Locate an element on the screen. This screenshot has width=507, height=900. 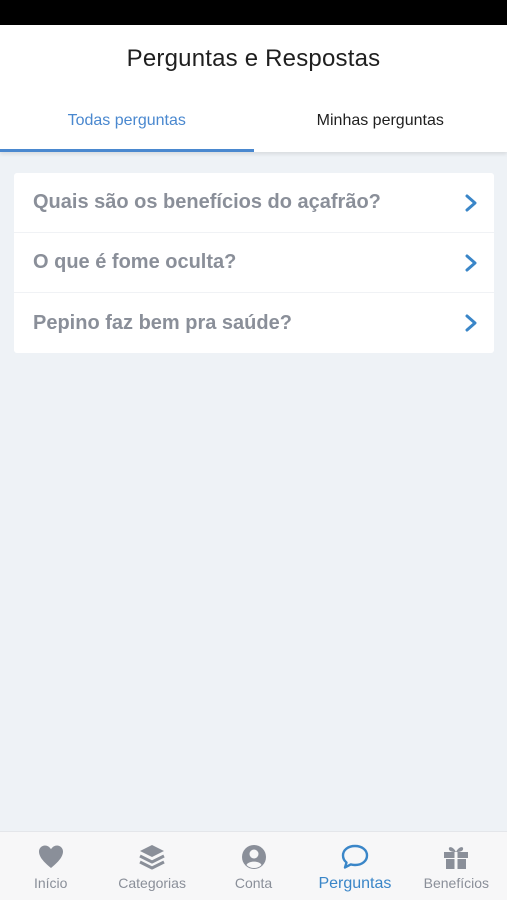
tab-bar: Todas perguntas Minhas perguntas is located at coordinates (253, 126).